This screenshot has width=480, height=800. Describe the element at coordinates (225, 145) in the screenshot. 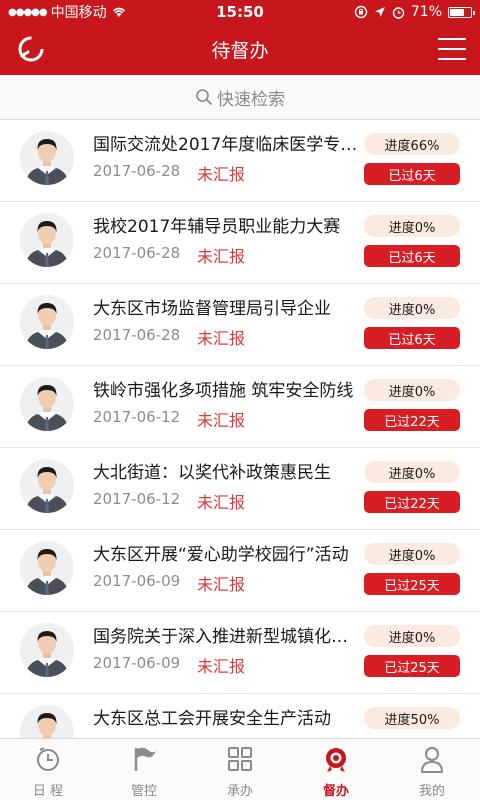

I see `task-title: 国际交流处2017年度临床医学专业国际化改革` at that location.